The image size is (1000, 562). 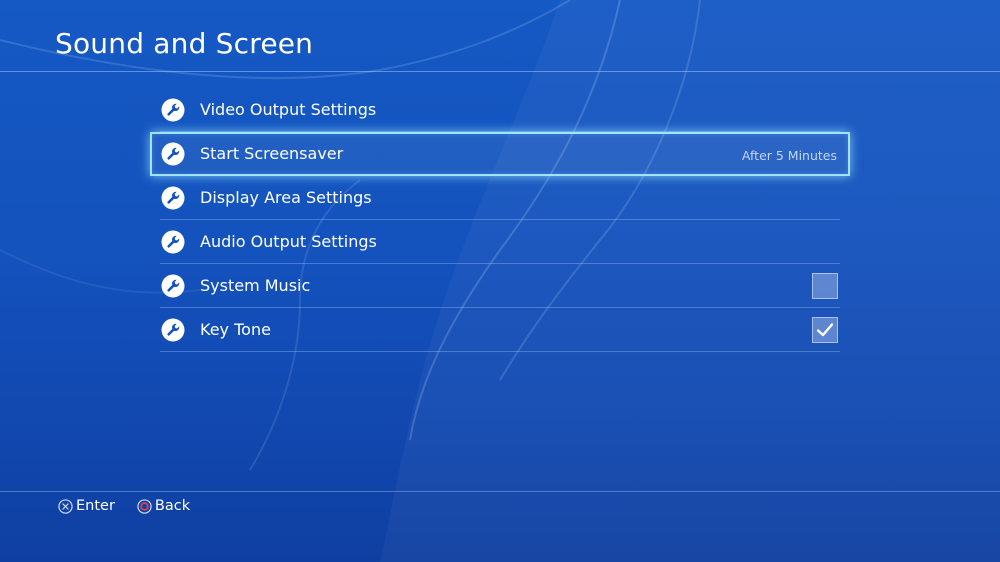 What do you see at coordinates (500, 110) in the screenshot?
I see `menu-item-video-output-settings: Video Output Settings` at bounding box center [500, 110].